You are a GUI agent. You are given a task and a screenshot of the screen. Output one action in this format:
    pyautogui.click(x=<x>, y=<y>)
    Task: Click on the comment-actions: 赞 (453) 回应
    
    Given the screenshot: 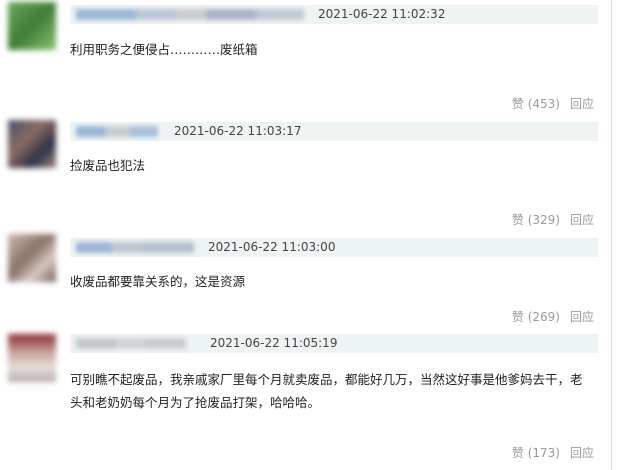 What is the action you would take?
    pyautogui.click(x=553, y=104)
    